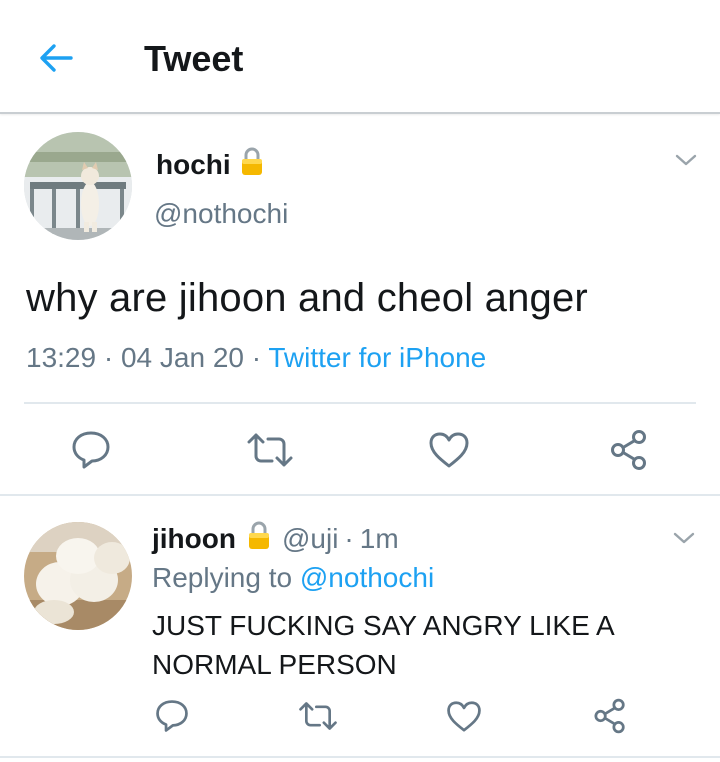 Image resolution: width=720 pixels, height=762 pixels. What do you see at coordinates (182, 357) in the screenshot?
I see `tweet-date: 04 Jan 20` at bounding box center [182, 357].